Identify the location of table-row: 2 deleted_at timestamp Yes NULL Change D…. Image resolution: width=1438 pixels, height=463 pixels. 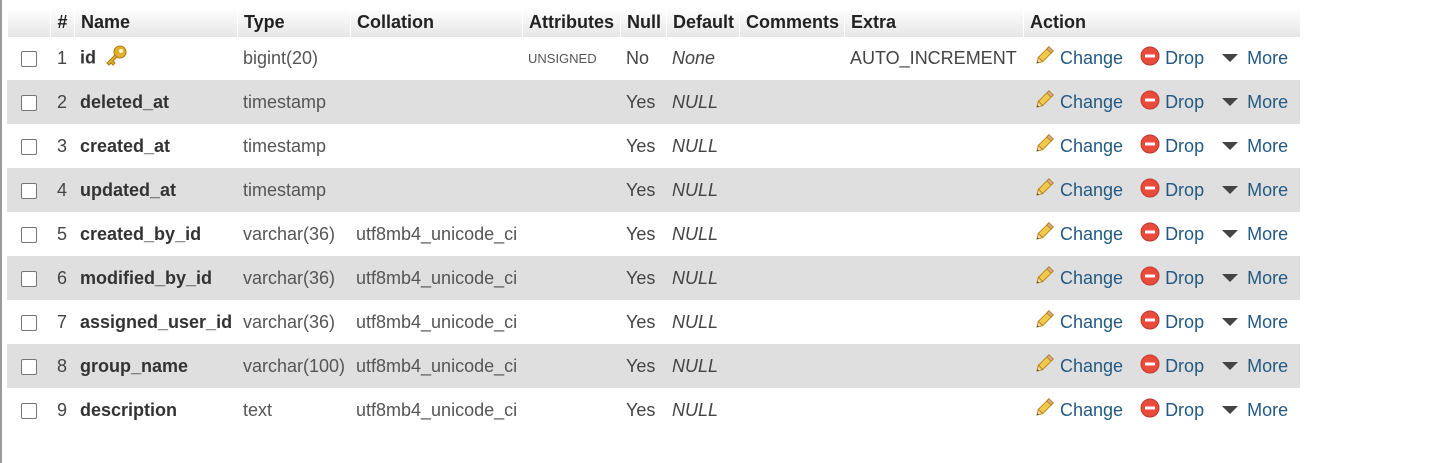
(653, 102).